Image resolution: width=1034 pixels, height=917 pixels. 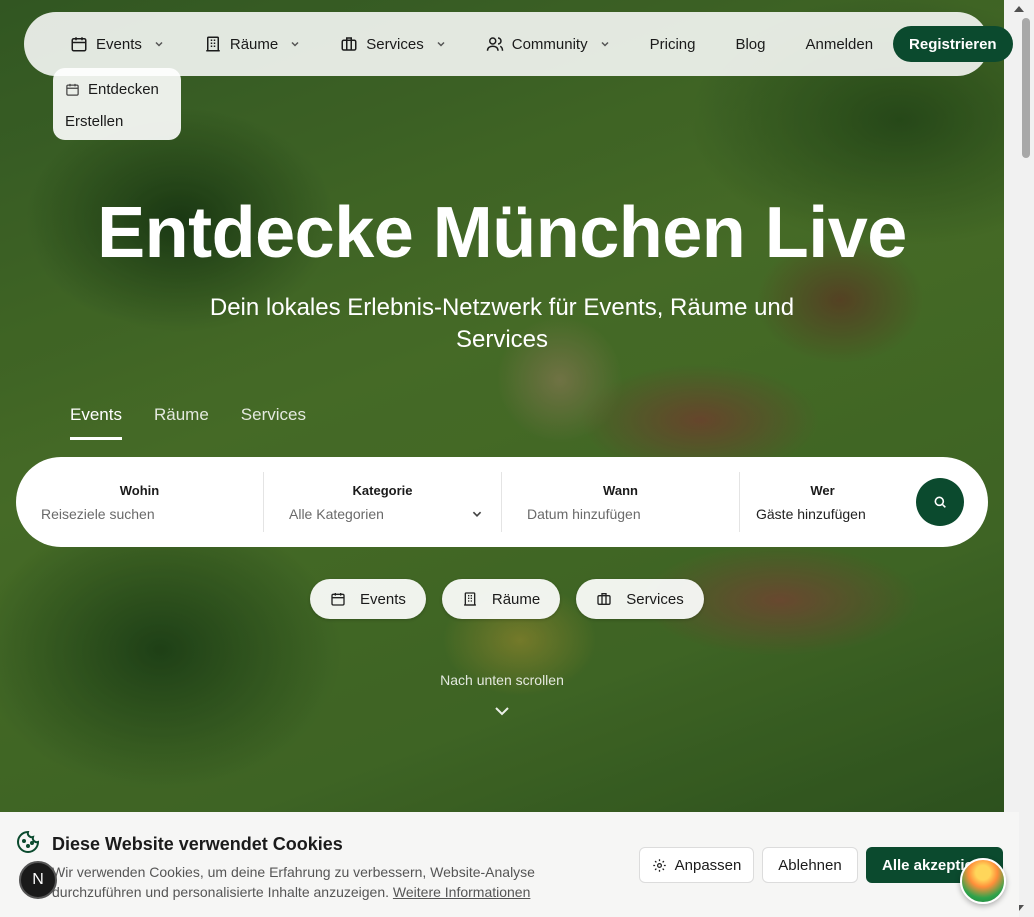 What do you see at coordinates (197, 844) in the screenshot?
I see `cookie-title: Diese Website verwendet Cookies` at bounding box center [197, 844].